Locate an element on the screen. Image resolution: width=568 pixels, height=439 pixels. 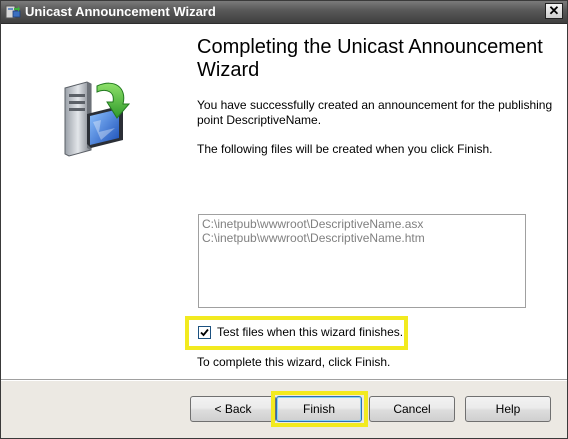
close-button: ✕ is located at coordinates (554, 11).